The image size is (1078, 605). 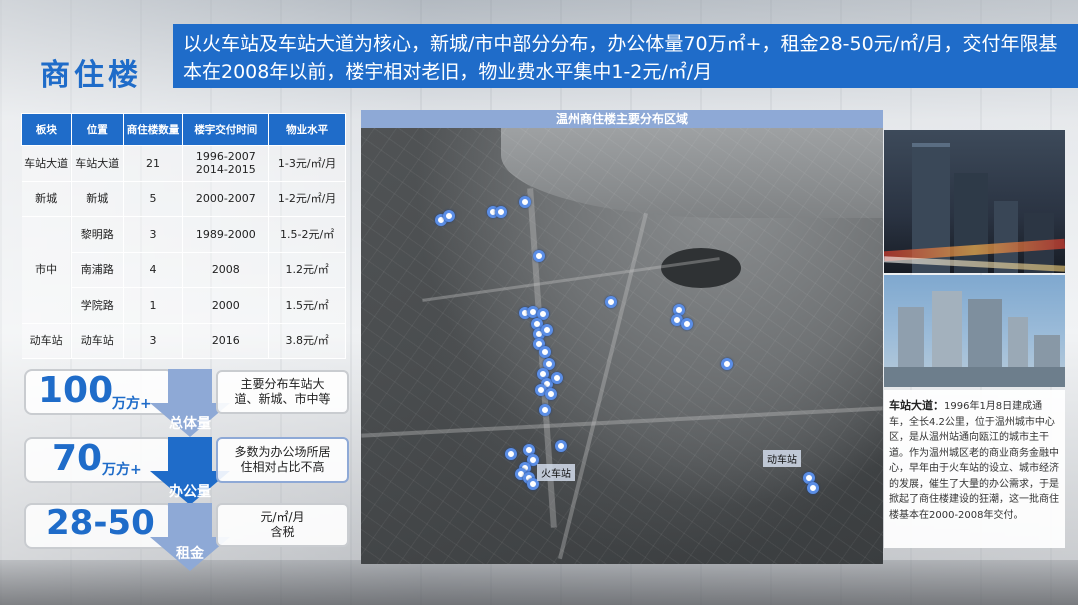 What do you see at coordinates (916, 405) in the screenshot?
I see `description-heading: 车站大道：` at bounding box center [916, 405].